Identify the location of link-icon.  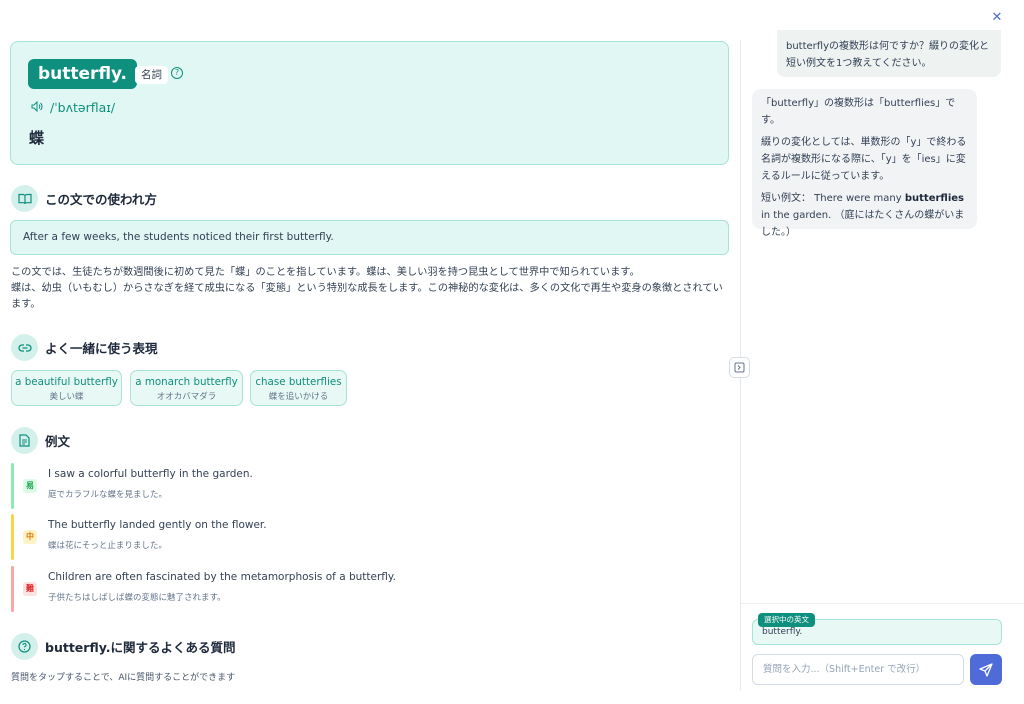
(24, 347).